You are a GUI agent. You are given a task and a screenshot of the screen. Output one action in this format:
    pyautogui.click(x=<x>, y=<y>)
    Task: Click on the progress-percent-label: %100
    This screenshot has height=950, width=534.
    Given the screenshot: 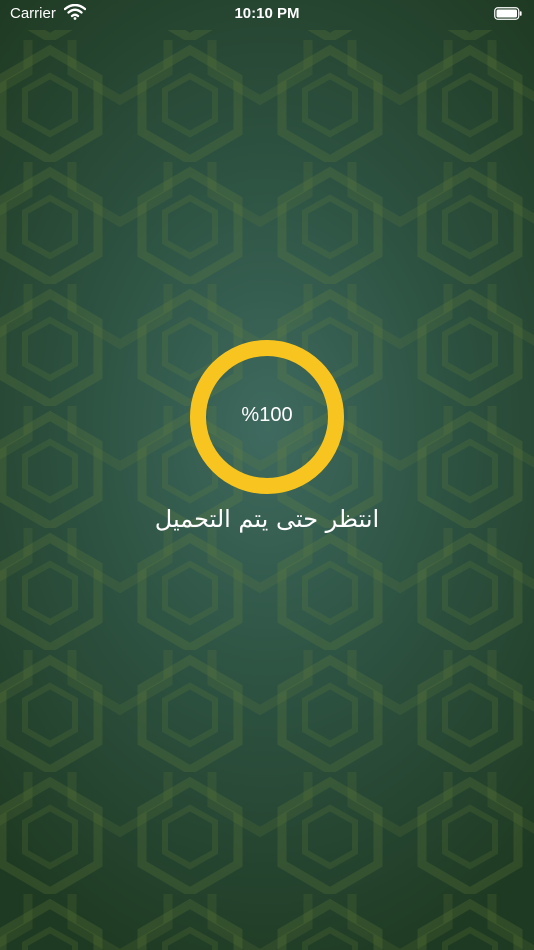 What is the action you would take?
    pyautogui.click(x=267, y=415)
    